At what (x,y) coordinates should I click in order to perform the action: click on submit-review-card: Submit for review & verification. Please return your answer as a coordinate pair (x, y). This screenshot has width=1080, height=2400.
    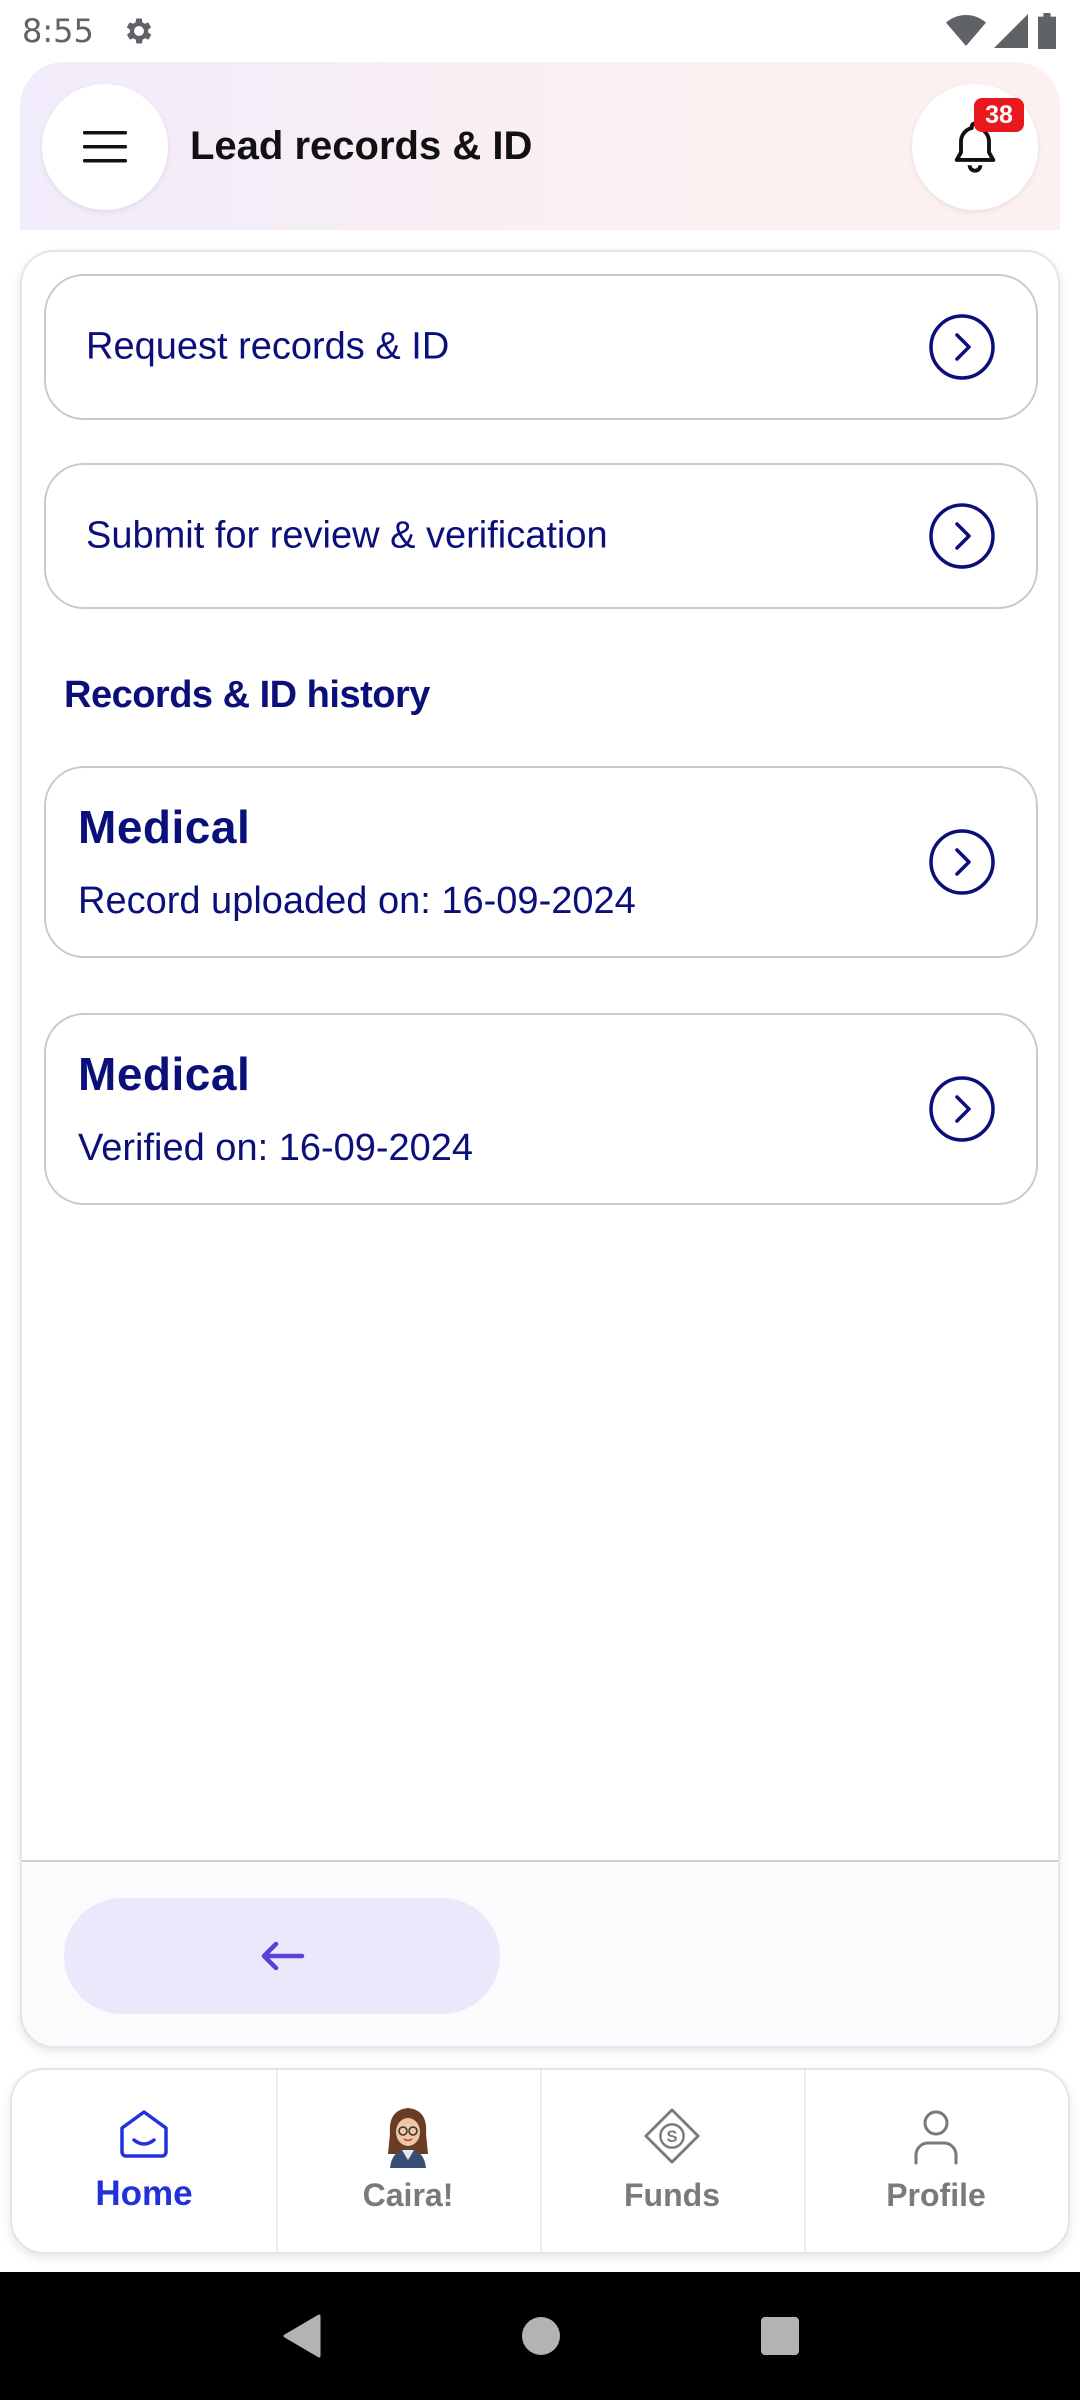
    Looking at the image, I should click on (541, 536).